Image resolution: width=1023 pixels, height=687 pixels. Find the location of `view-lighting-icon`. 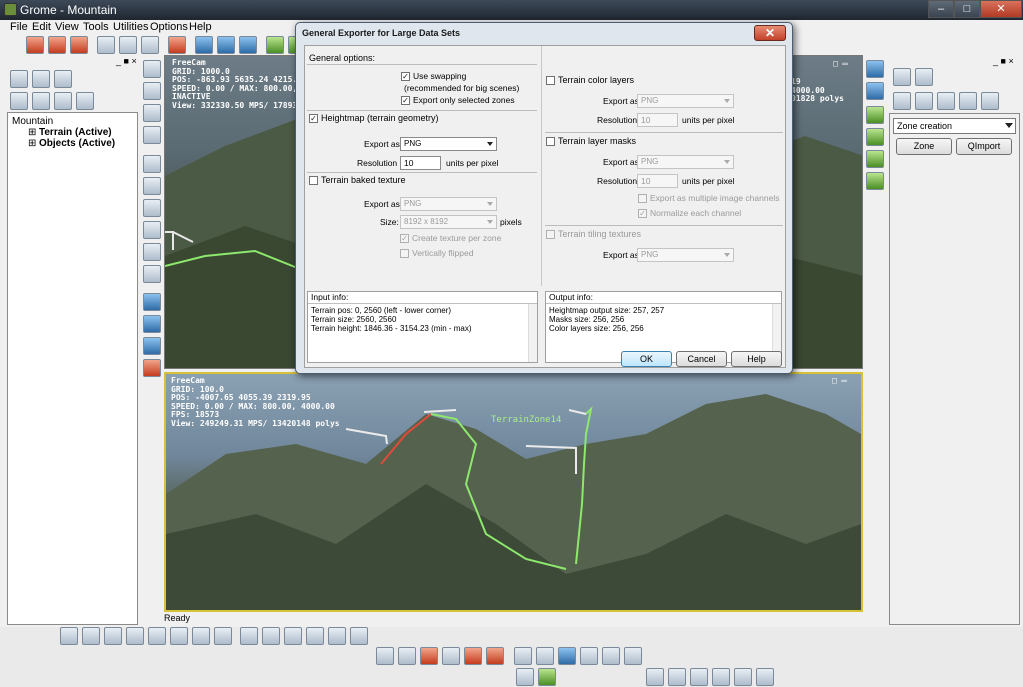

view-lighting-icon is located at coordinates (315, 636).